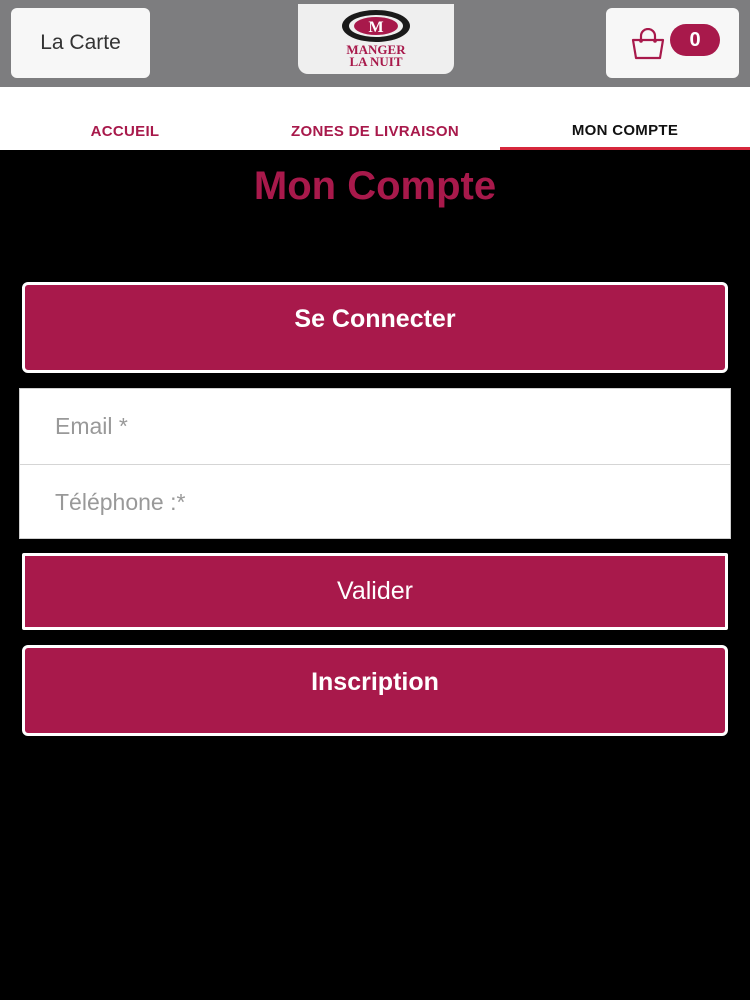  Describe the element at coordinates (375, 591) in the screenshot. I see `valider-button: Valider` at that location.